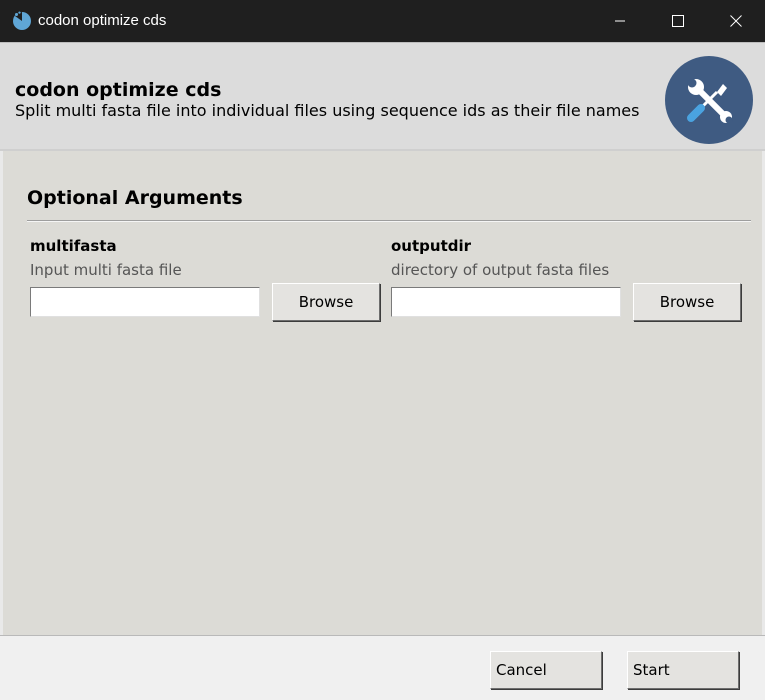 This screenshot has width=765, height=700. I want to click on outputdir-browse-button: Browse, so click(687, 302).